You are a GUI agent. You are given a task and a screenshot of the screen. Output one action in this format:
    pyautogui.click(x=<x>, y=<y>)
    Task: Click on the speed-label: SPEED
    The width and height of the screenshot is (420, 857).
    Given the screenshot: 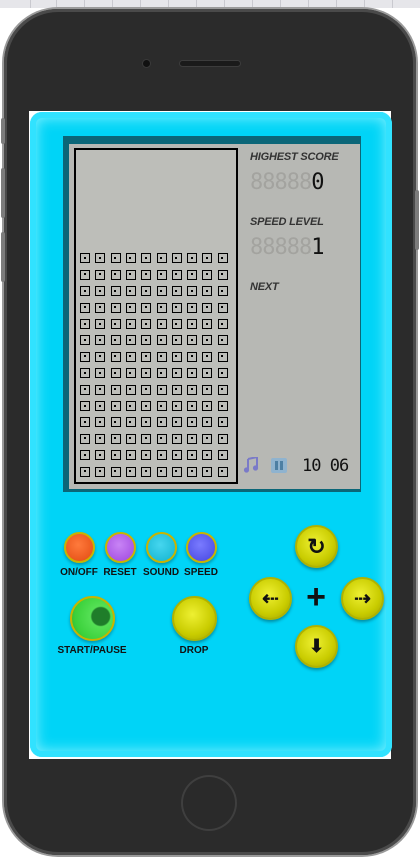 What is the action you would take?
    pyautogui.click(x=201, y=572)
    